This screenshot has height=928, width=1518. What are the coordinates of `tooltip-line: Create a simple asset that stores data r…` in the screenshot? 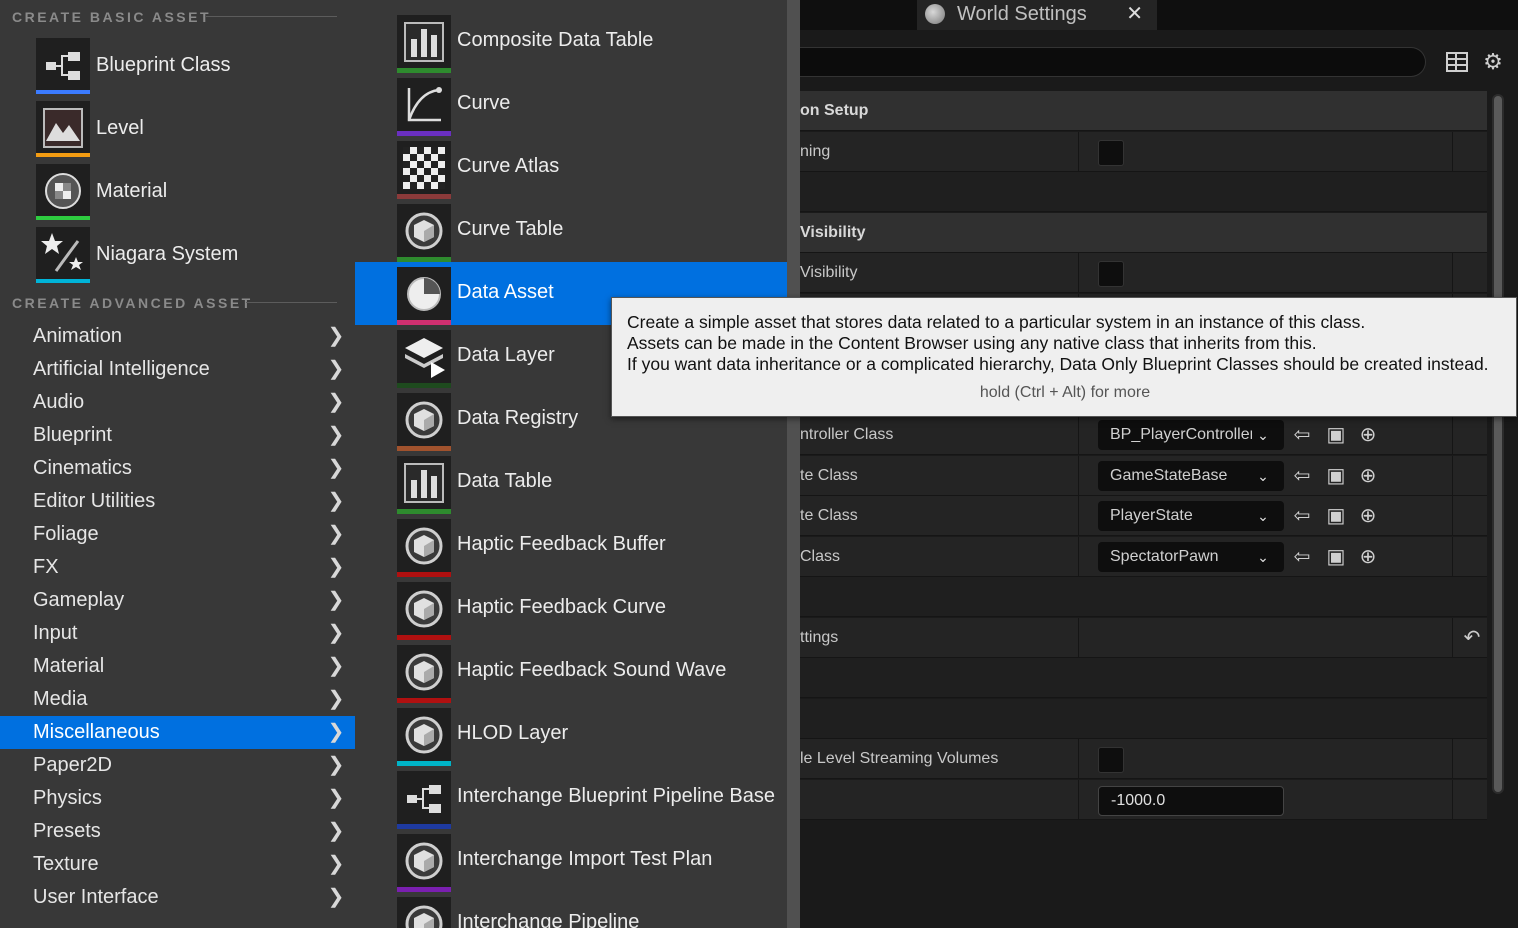 It's located at (996, 322).